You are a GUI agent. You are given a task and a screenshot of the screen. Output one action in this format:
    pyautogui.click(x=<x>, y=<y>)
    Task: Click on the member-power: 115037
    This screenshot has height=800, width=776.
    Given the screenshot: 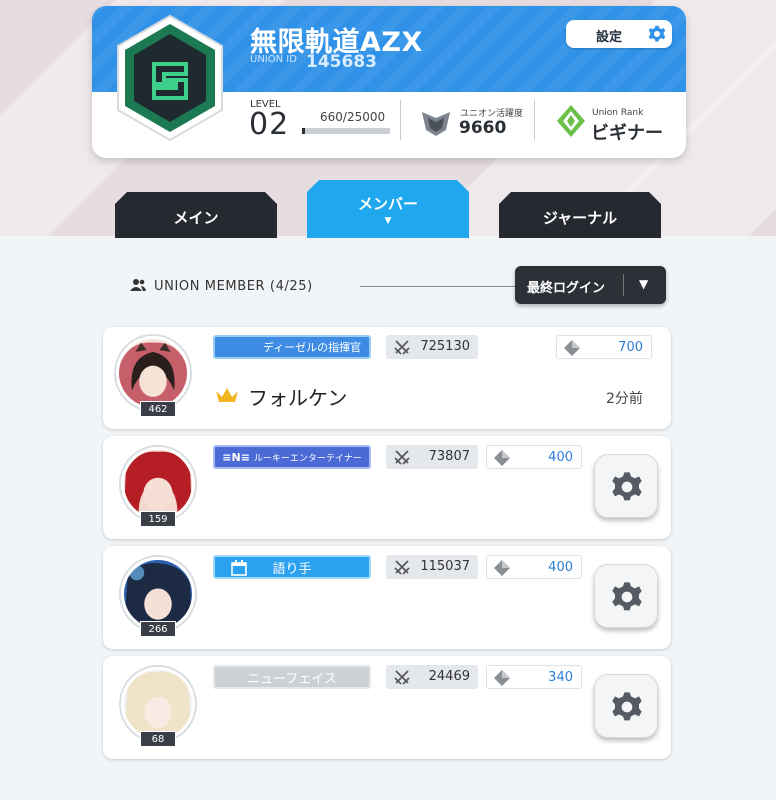 What is the action you would take?
    pyautogui.click(x=432, y=567)
    